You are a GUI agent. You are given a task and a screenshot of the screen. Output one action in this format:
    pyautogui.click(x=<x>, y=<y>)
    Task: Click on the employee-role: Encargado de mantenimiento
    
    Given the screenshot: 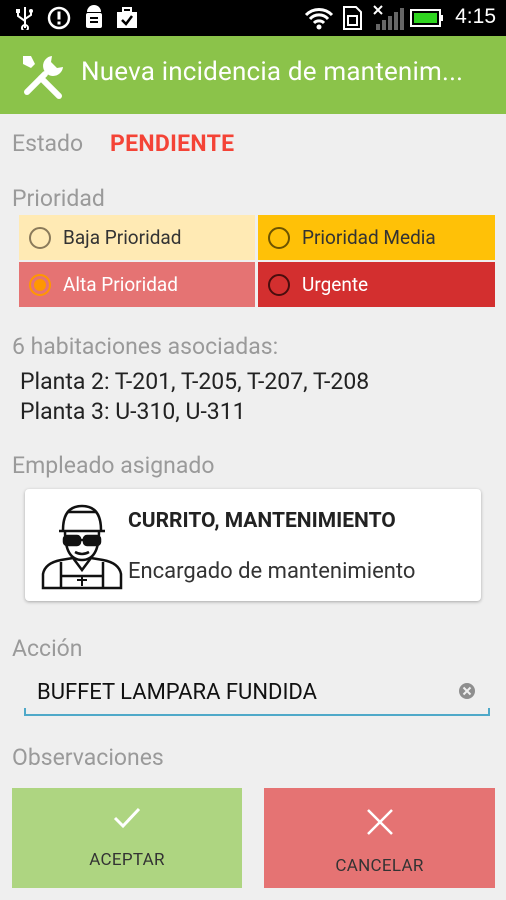 What is the action you would take?
    pyautogui.click(x=272, y=571)
    